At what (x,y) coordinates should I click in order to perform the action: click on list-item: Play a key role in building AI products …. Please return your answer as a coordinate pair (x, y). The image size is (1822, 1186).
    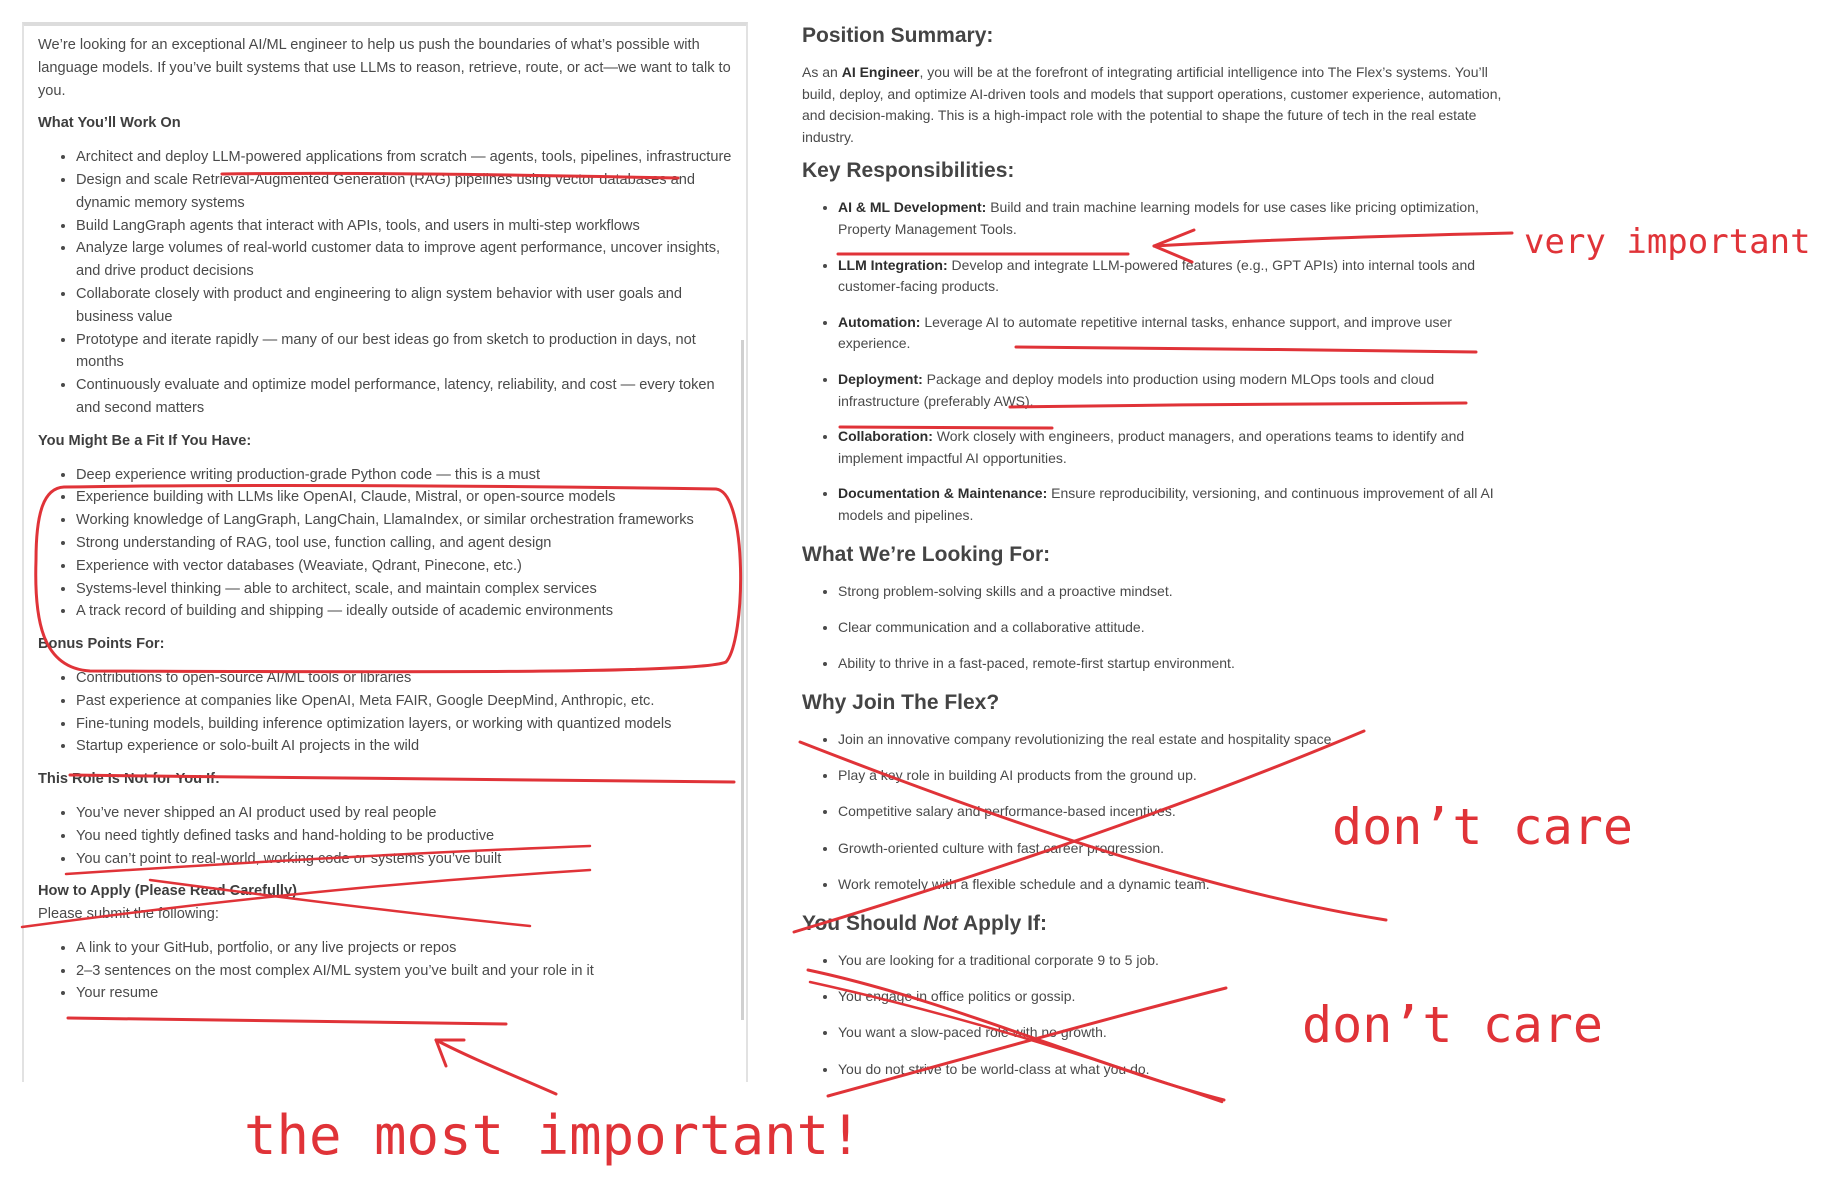
    Looking at the image, I should click on (1170, 776).